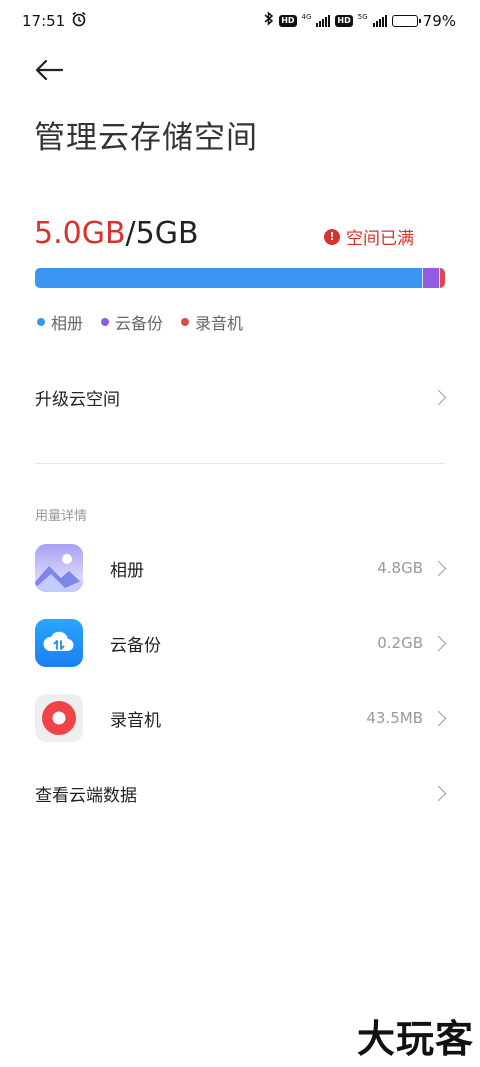 The image size is (480, 1067). Describe the element at coordinates (415, 1039) in the screenshot. I see `watermark: 大玩客` at that location.